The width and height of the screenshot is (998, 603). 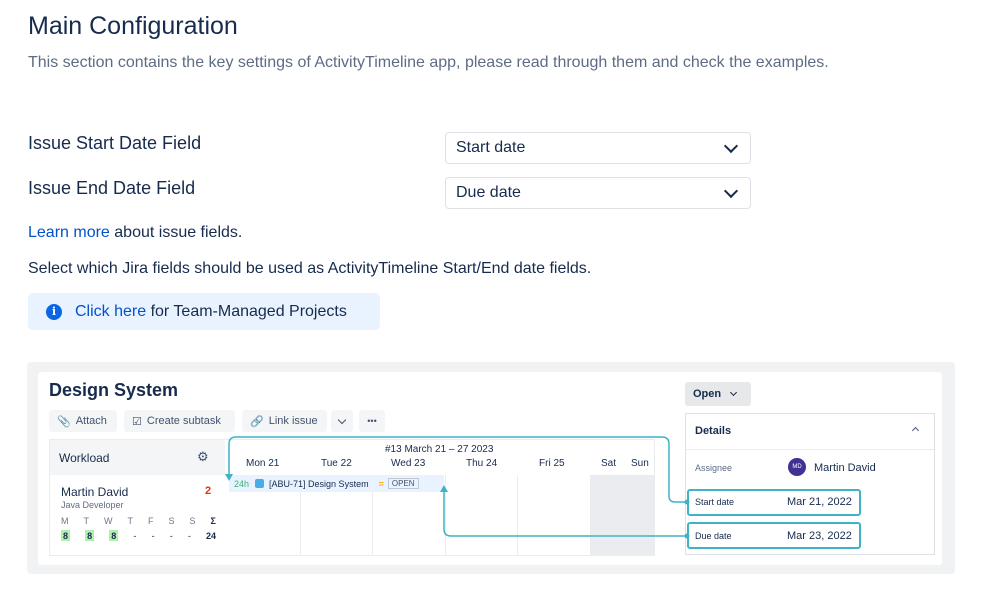 What do you see at coordinates (565, 513) in the screenshot?
I see `due-date-connector` at bounding box center [565, 513].